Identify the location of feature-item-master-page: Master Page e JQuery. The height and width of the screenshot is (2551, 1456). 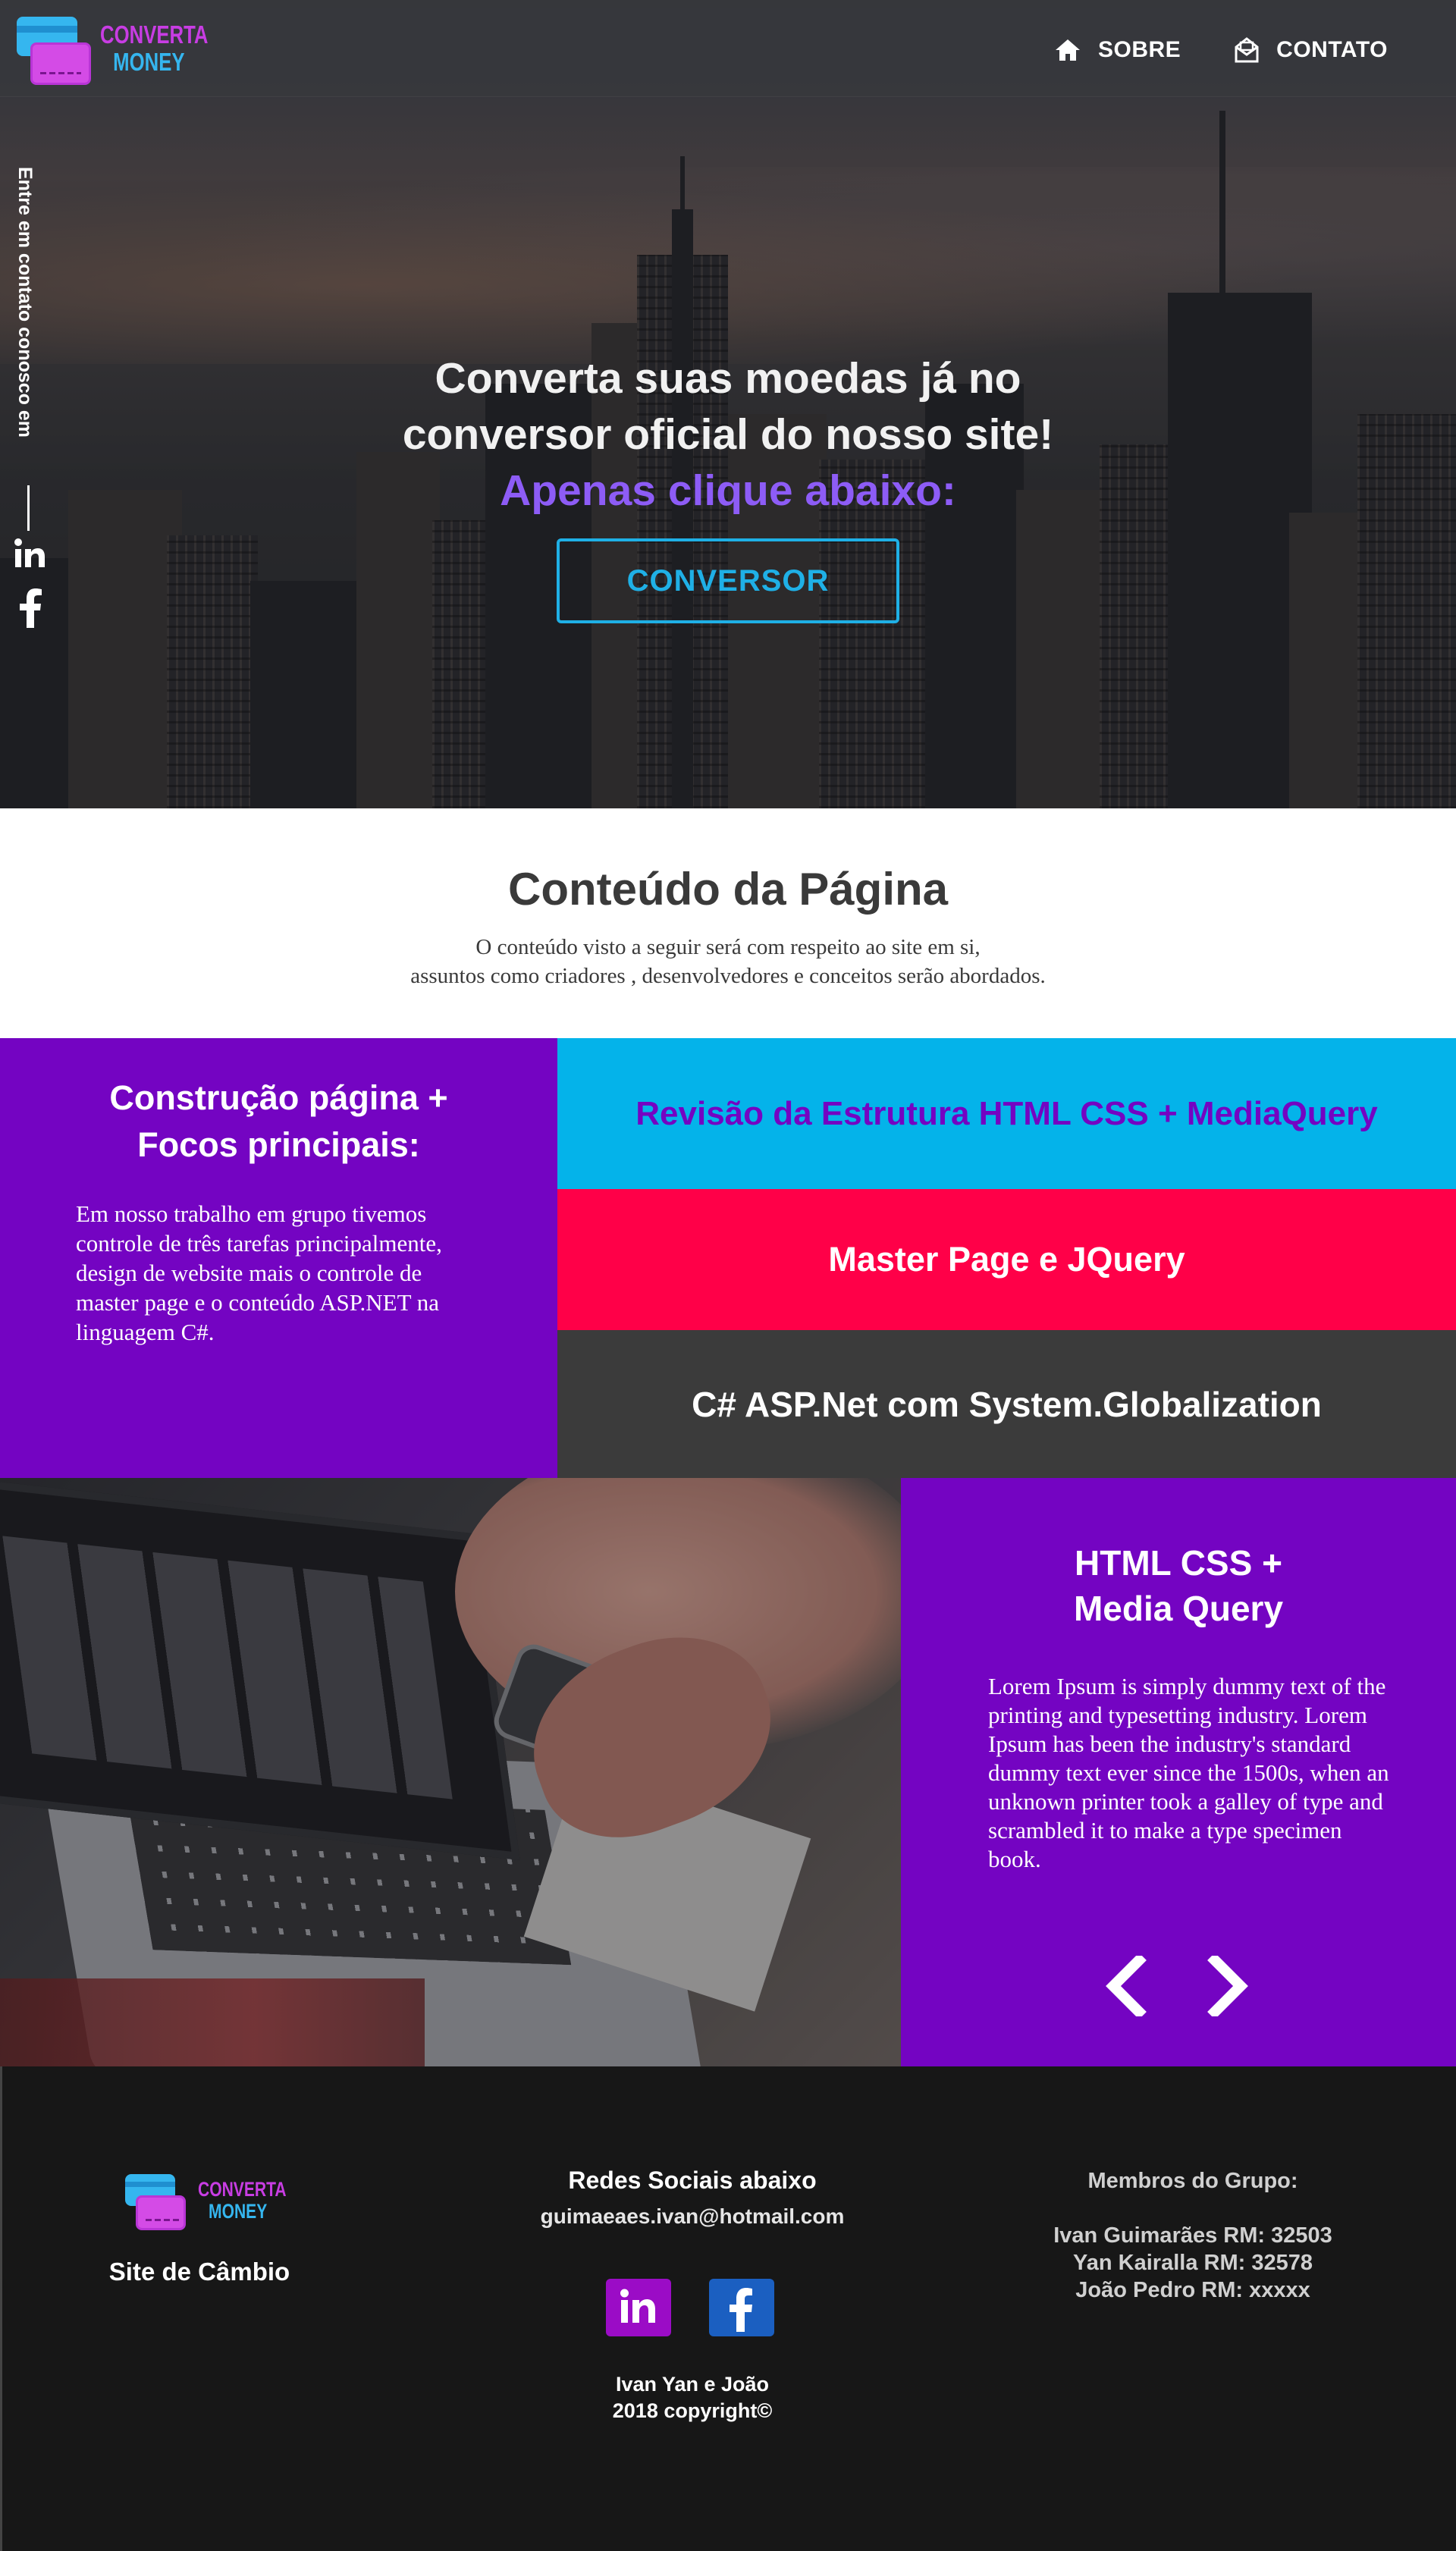
(1006, 1259).